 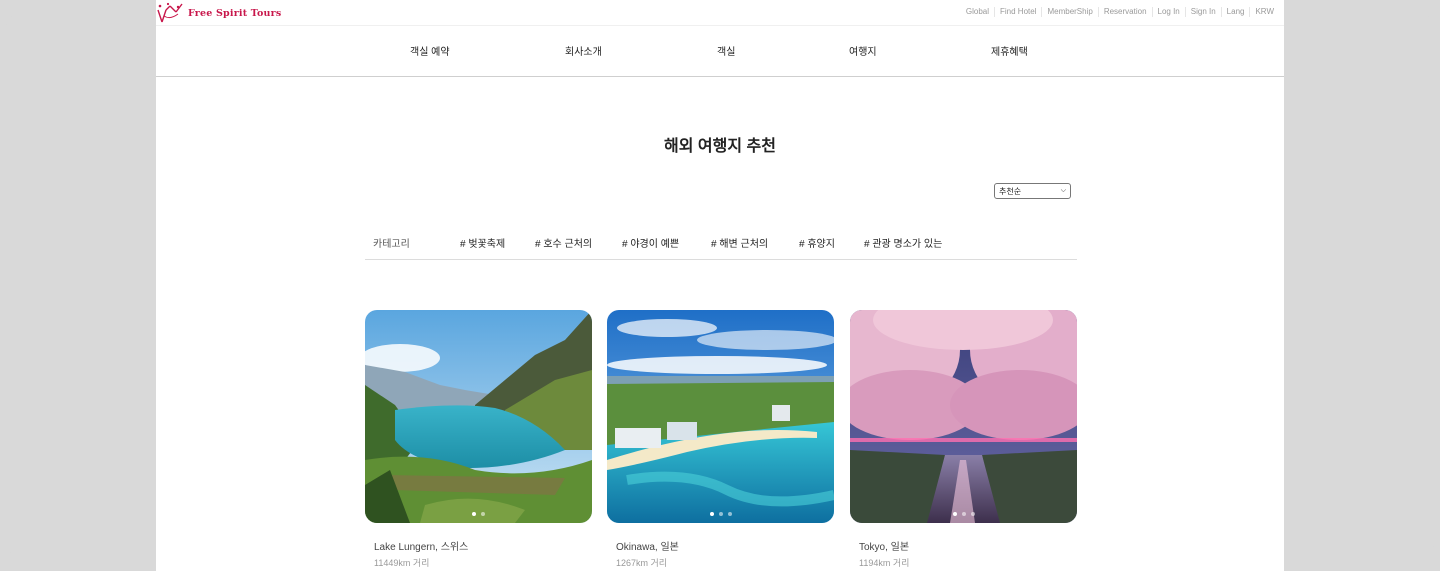 I want to click on filter-tag-cherry-blossom: # 벚꽃축제, so click(x=482, y=242).